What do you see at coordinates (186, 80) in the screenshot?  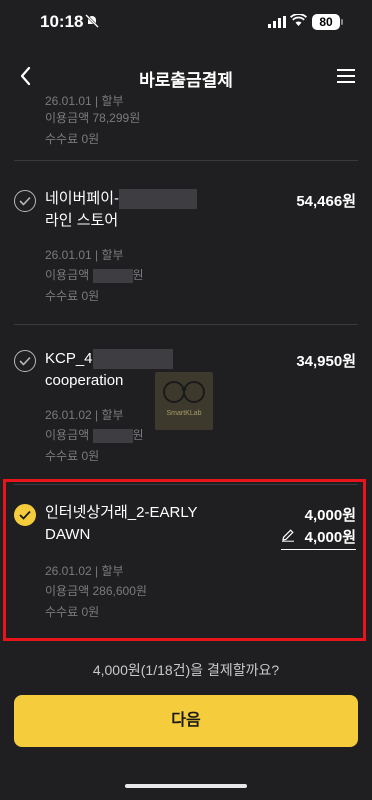 I see `page-title: 바로출금결제` at bounding box center [186, 80].